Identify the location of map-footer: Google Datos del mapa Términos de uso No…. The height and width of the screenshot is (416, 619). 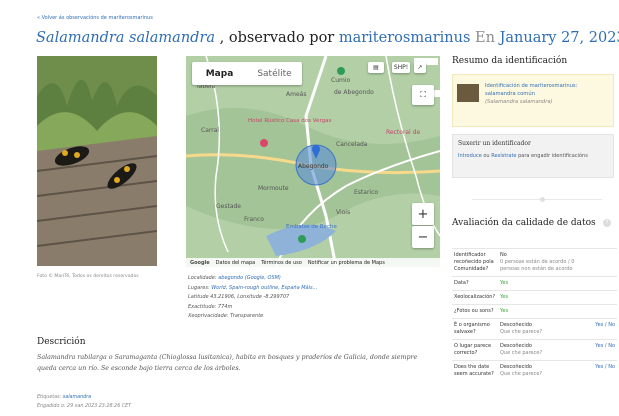
(313, 262).